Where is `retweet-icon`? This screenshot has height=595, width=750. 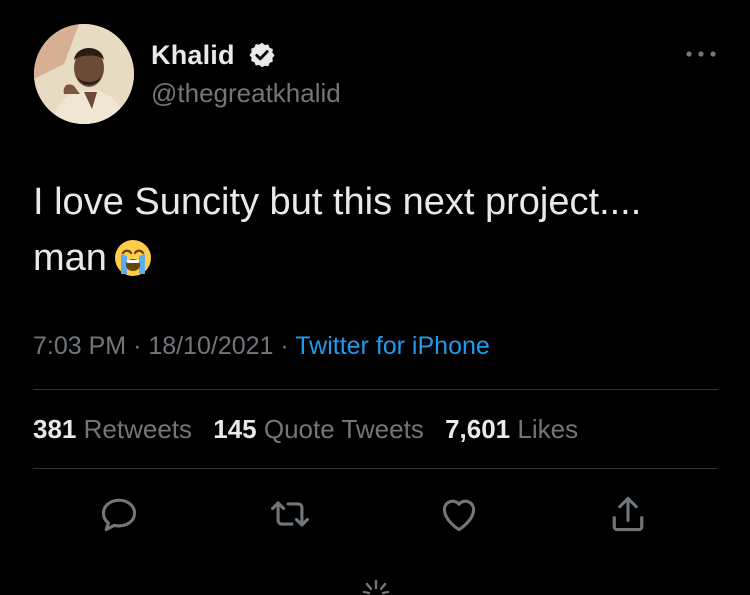
retweet-icon is located at coordinates (290, 514).